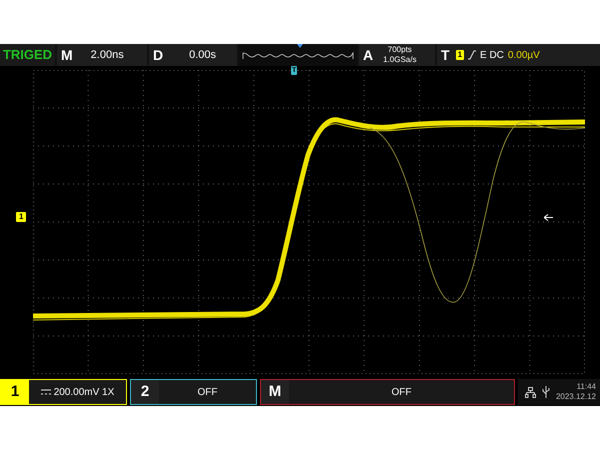  What do you see at coordinates (298, 55) in the screenshot?
I see `memory-waveform-icon` at bounding box center [298, 55].